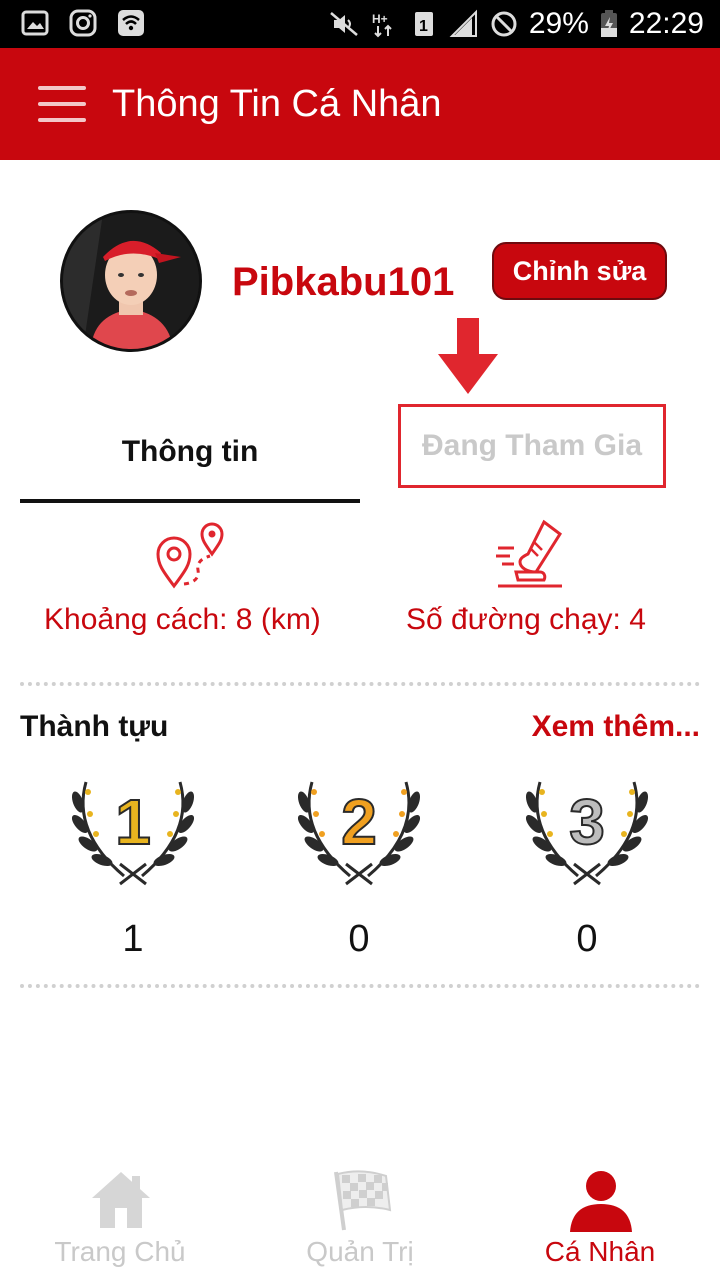 The height and width of the screenshot is (1280, 720). I want to click on silver-gold-laurel-medal-icon: 2, so click(359, 833).